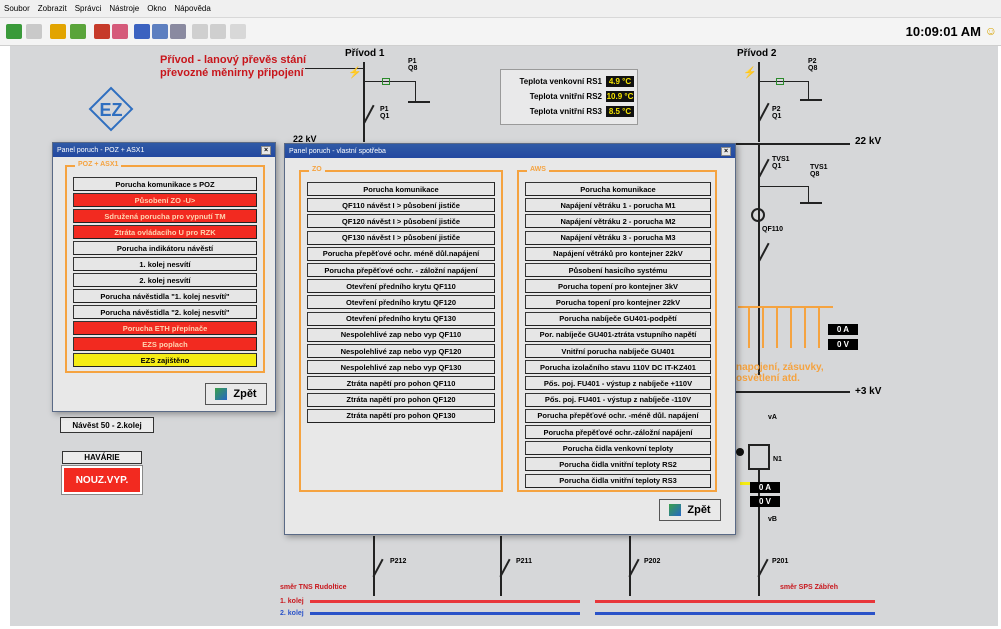 This screenshot has width=1001, height=629. What do you see at coordinates (843, 344) in the screenshot?
I see `voltmeter-display: 0 V` at bounding box center [843, 344].